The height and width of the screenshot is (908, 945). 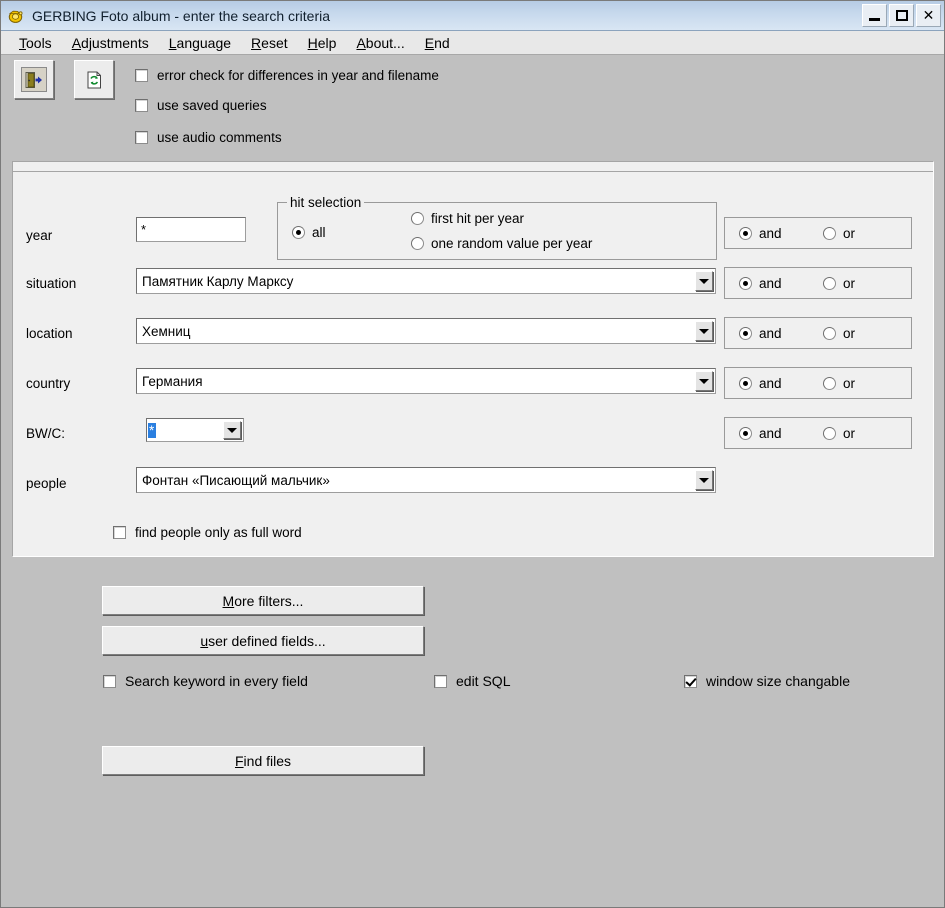 I want to click on radio-country-and: and, so click(x=760, y=383).